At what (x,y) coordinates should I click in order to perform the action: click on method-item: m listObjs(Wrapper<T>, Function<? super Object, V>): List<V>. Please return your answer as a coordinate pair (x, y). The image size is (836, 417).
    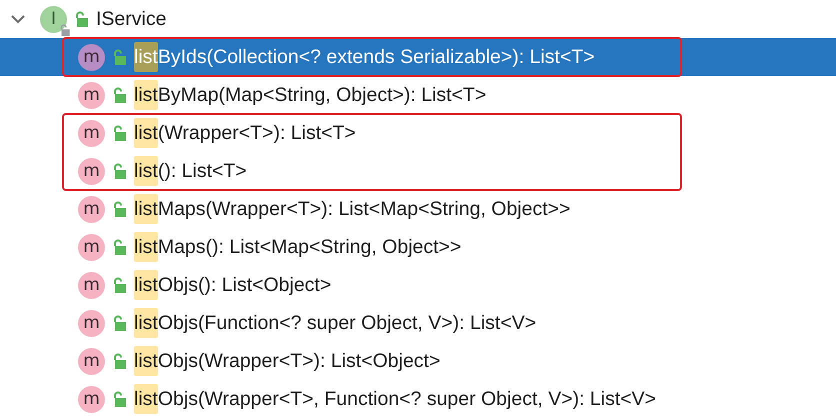
    Looking at the image, I should click on (418, 398).